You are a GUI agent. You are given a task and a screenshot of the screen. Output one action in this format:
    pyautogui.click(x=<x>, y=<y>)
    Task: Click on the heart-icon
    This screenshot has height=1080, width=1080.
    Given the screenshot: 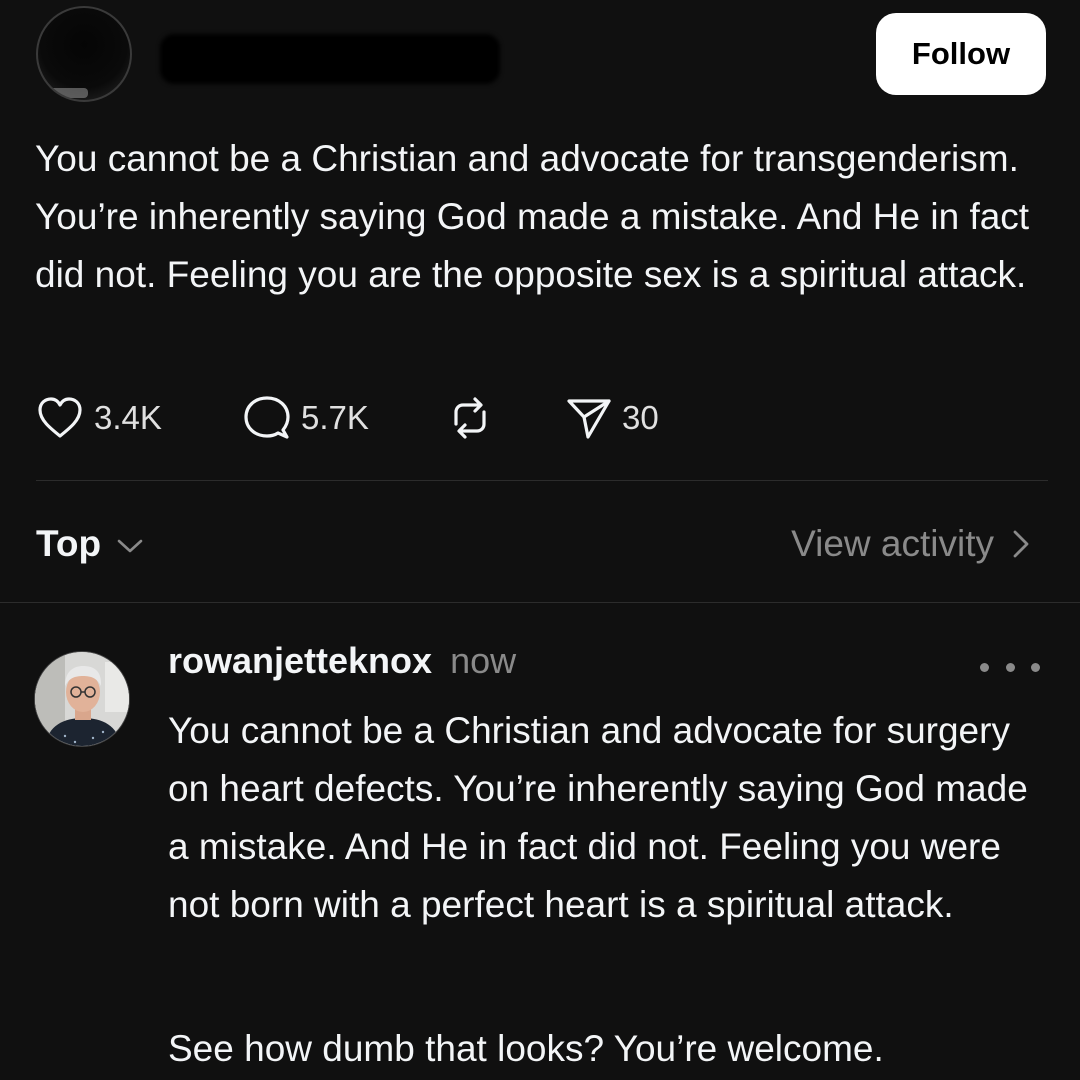 What is the action you would take?
    pyautogui.click(x=60, y=417)
    